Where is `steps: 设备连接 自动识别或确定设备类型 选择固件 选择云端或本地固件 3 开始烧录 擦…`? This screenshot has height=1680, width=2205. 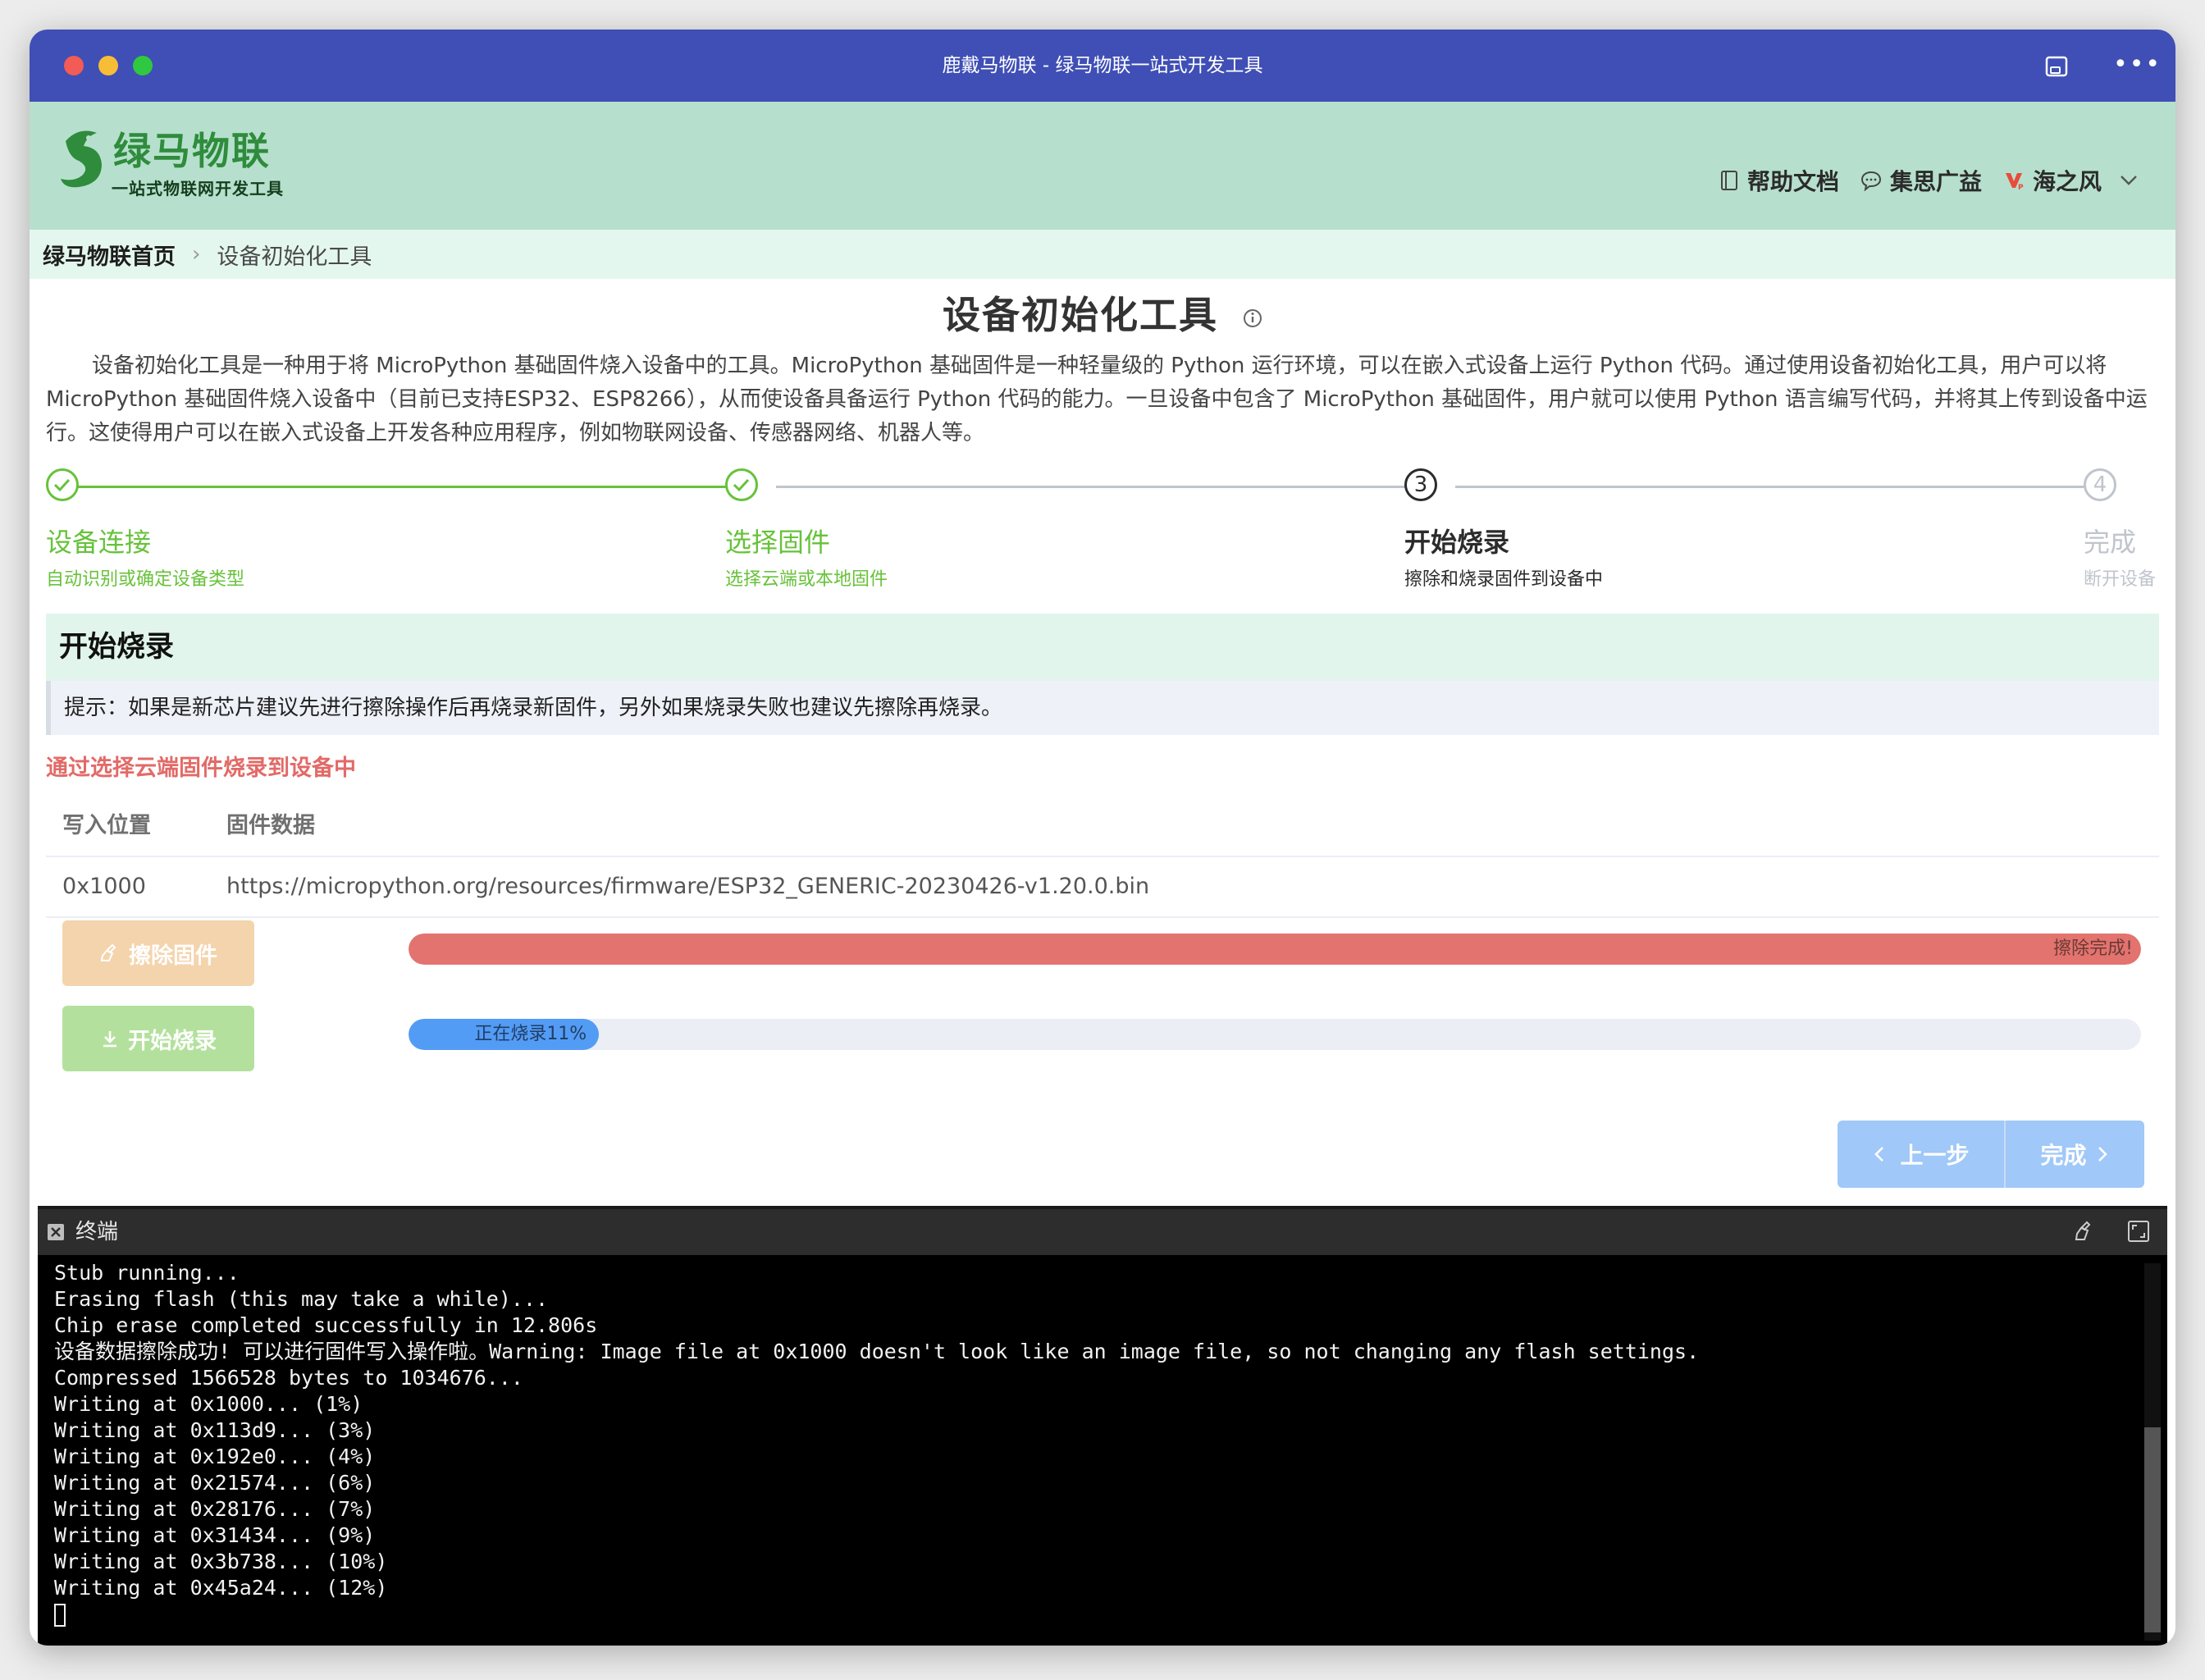 steps: 设备连接 自动识别或确定设备类型 选择固件 选择云端或本地固件 3 开始烧录 擦… is located at coordinates (1103, 530).